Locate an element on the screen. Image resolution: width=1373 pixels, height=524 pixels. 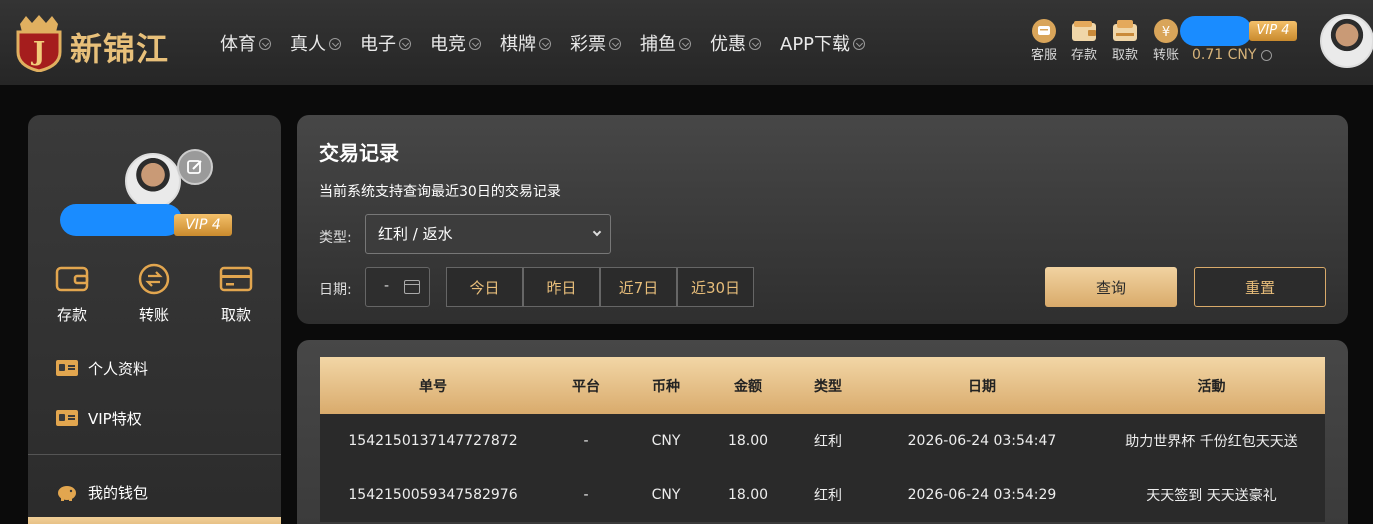
cell-date: 2026-06-24 03:54:47 is located at coordinates (982, 441).